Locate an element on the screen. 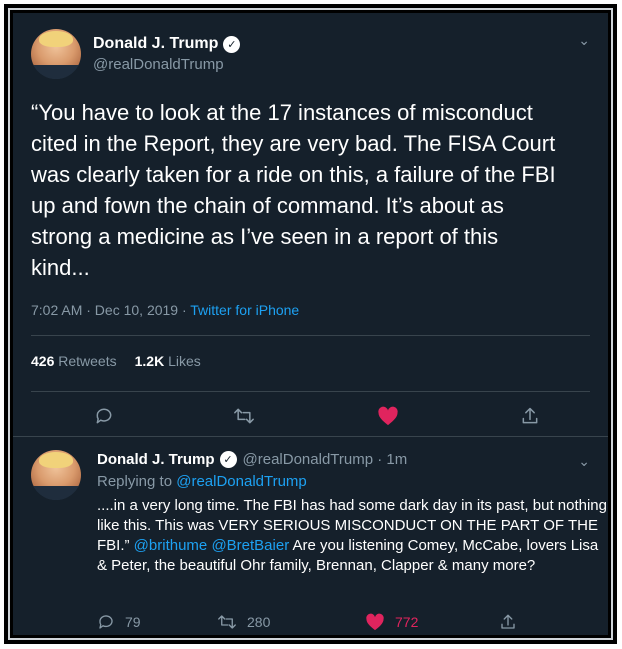  tweet-source-link: Twitter for iPhone is located at coordinates (244, 310).